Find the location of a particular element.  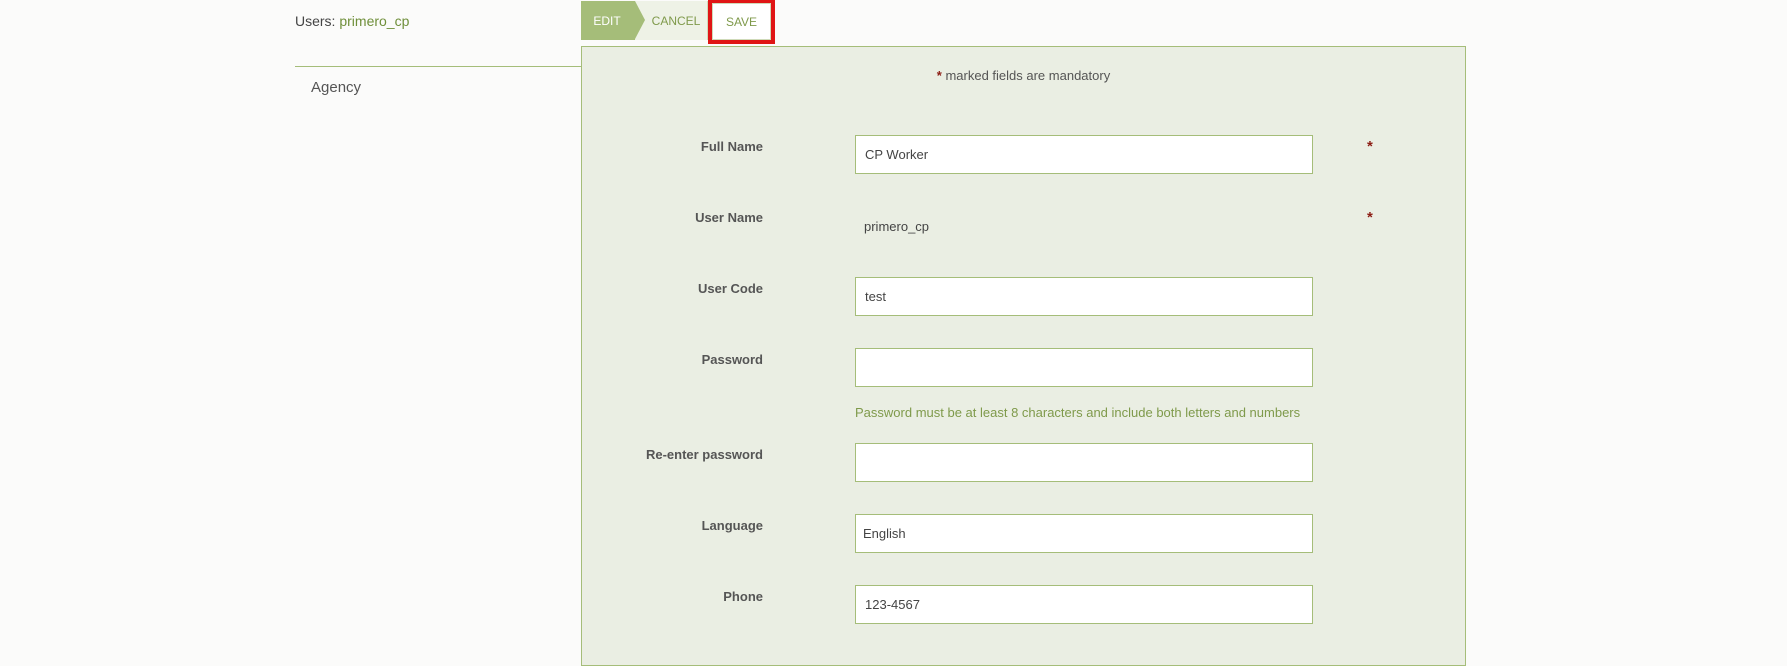

password-input is located at coordinates (1084, 367).